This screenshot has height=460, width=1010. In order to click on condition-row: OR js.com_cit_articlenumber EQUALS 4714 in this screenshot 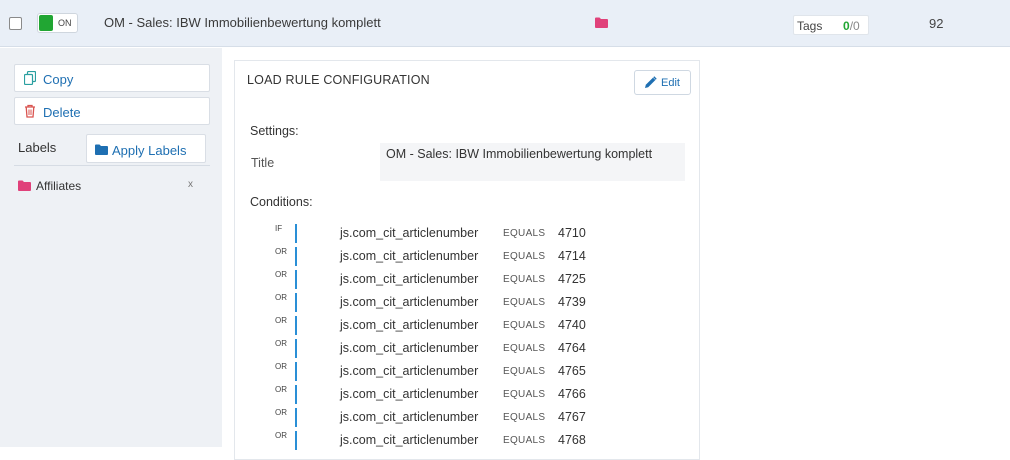, I will do `click(468, 258)`.